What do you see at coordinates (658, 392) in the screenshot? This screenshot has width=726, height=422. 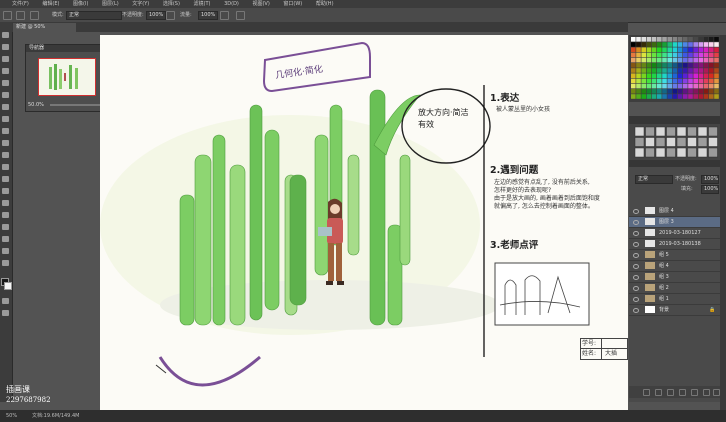 I see `layer-style-icon` at bounding box center [658, 392].